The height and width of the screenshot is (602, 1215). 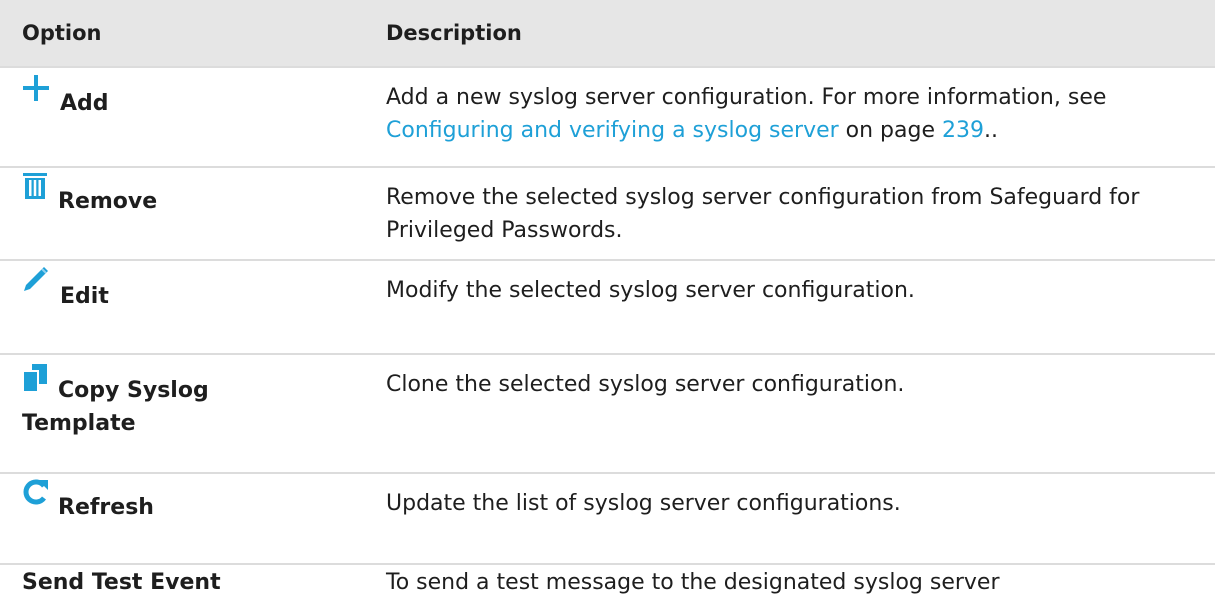 I want to click on plus-icon, so click(x=36, y=88).